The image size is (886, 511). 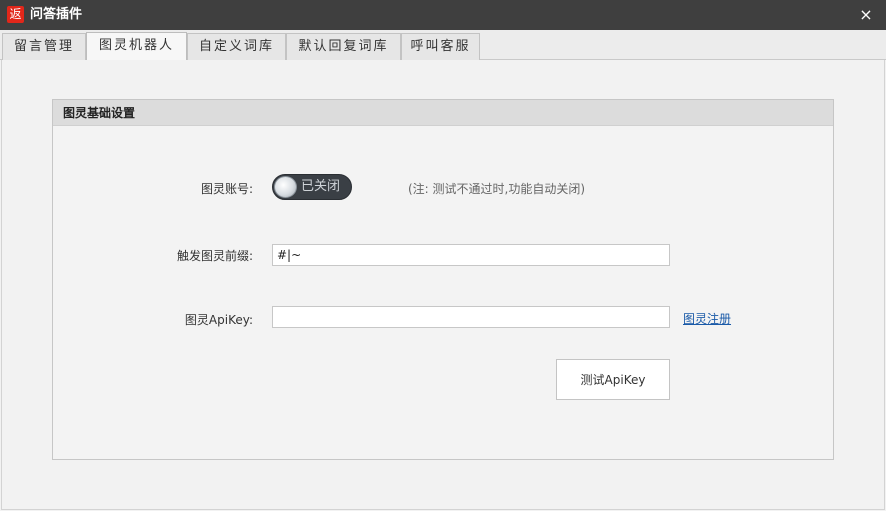 What do you see at coordinates (443, 113) in the screenshot?
I see `panel-title: 图灵基础设置` at bounding box center [443, 113].